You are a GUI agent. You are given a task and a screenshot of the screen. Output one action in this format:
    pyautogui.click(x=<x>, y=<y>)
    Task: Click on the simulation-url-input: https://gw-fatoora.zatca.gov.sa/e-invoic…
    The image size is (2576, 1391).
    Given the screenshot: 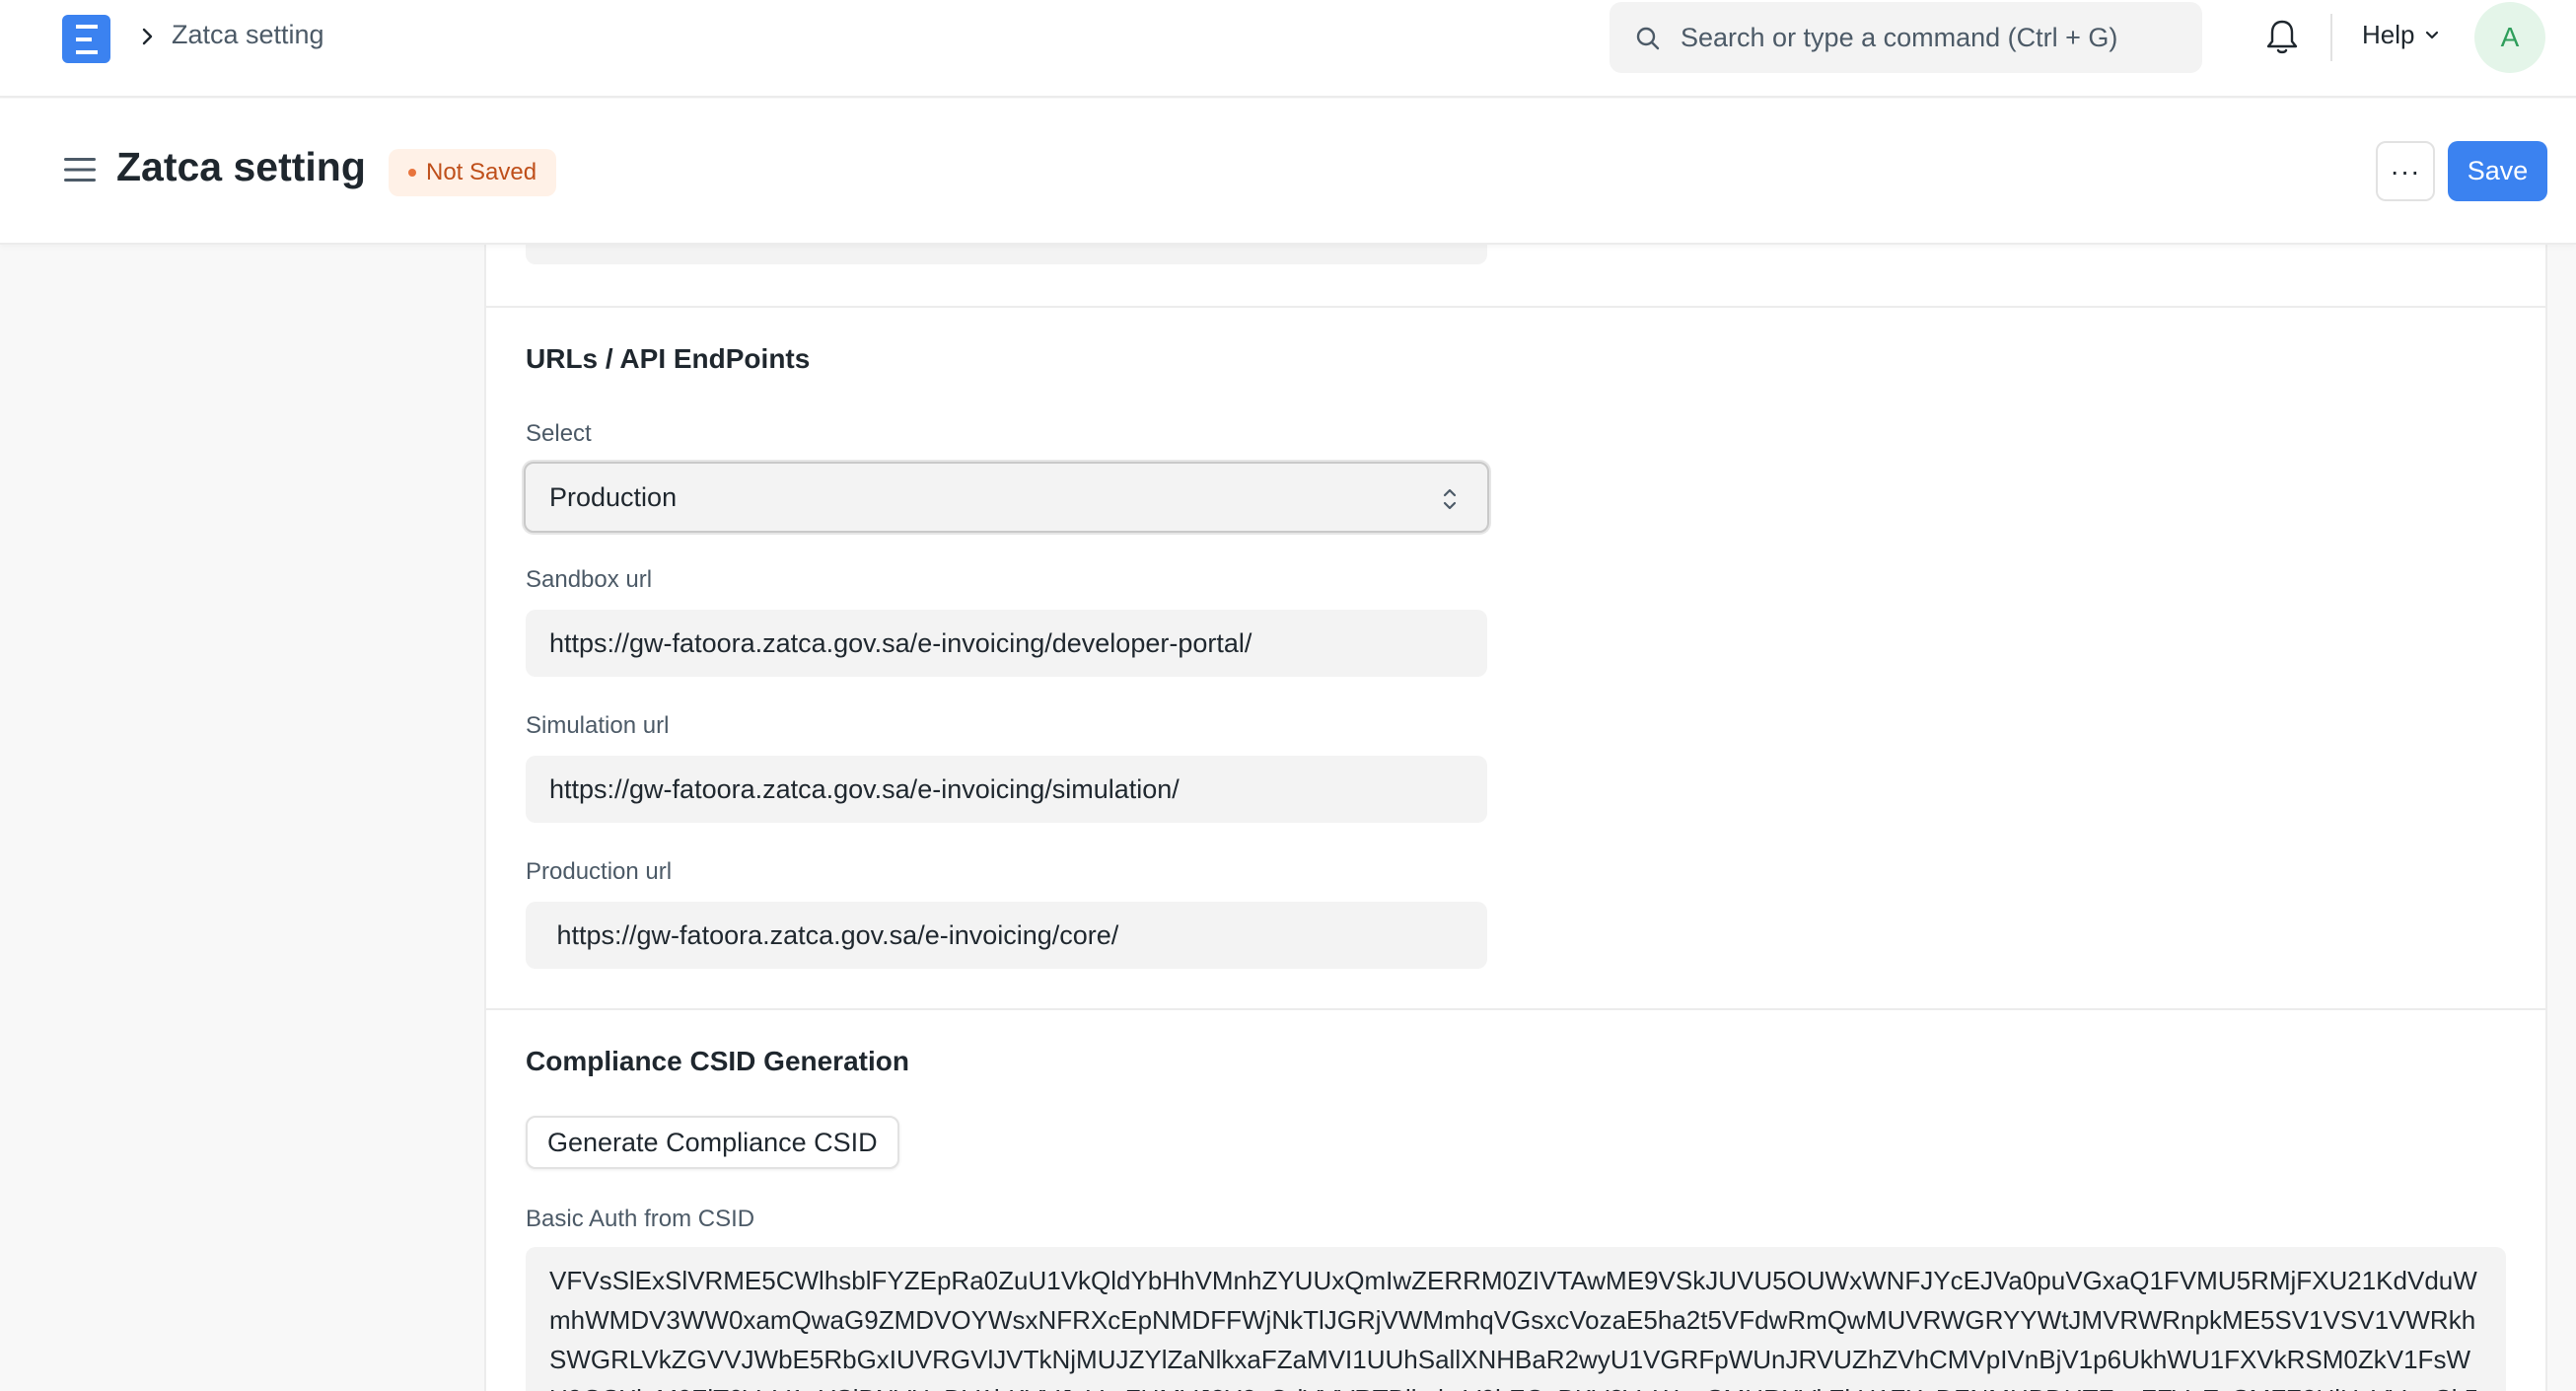 What is the action you would take?
    pyautogui.click(x=1007, y=789)
    